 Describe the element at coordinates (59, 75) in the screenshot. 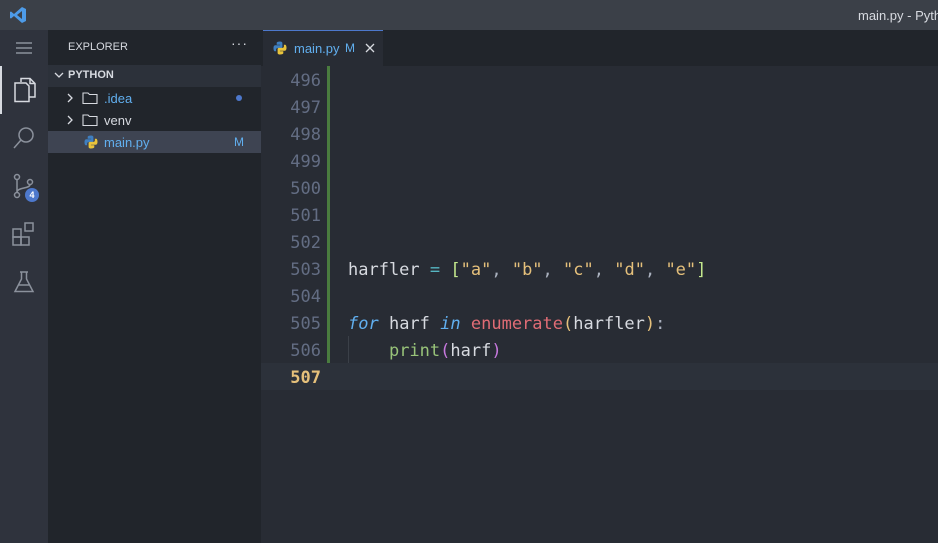

I see `chevron-down-icon` at that location.